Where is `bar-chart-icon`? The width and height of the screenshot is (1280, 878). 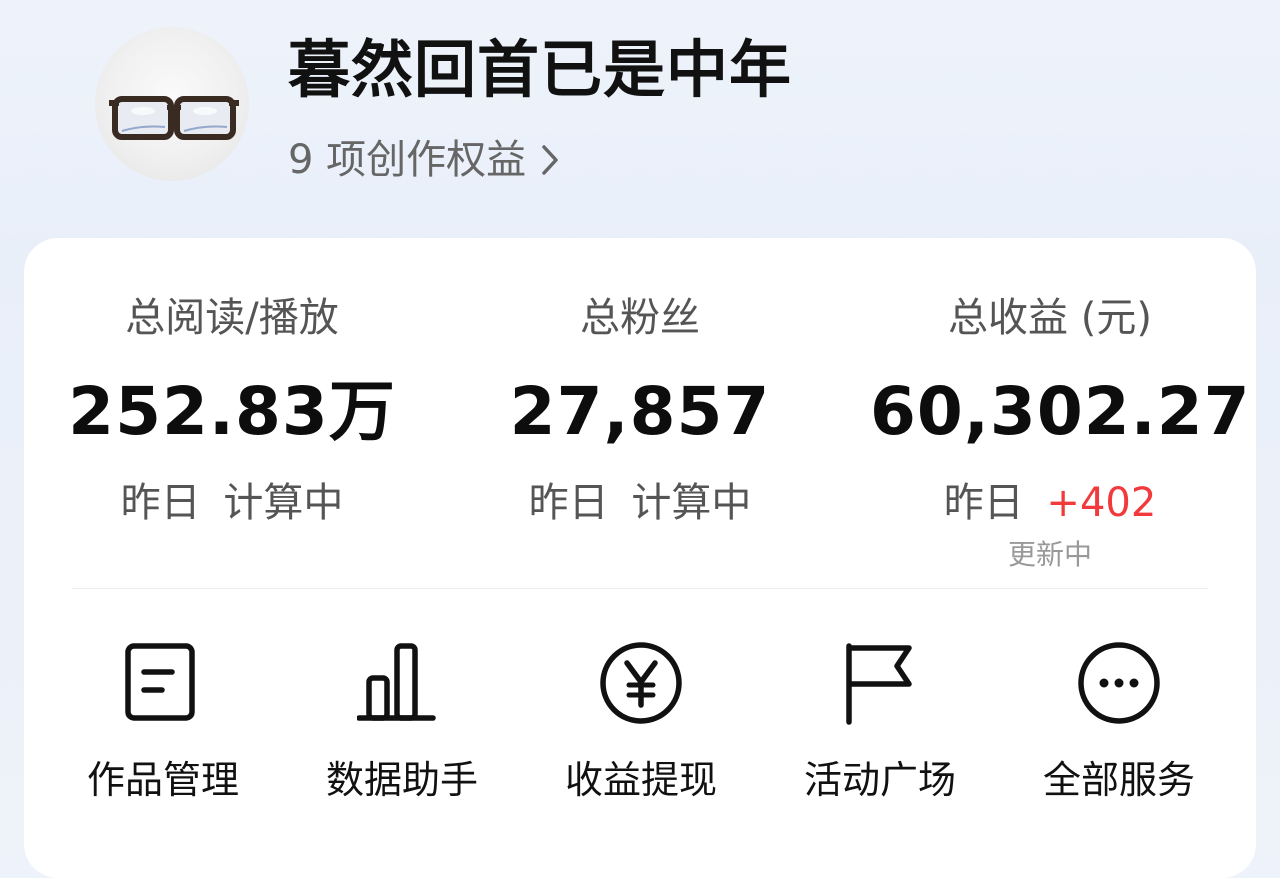
bar-chart-icon is located at coordinates (396, 682).